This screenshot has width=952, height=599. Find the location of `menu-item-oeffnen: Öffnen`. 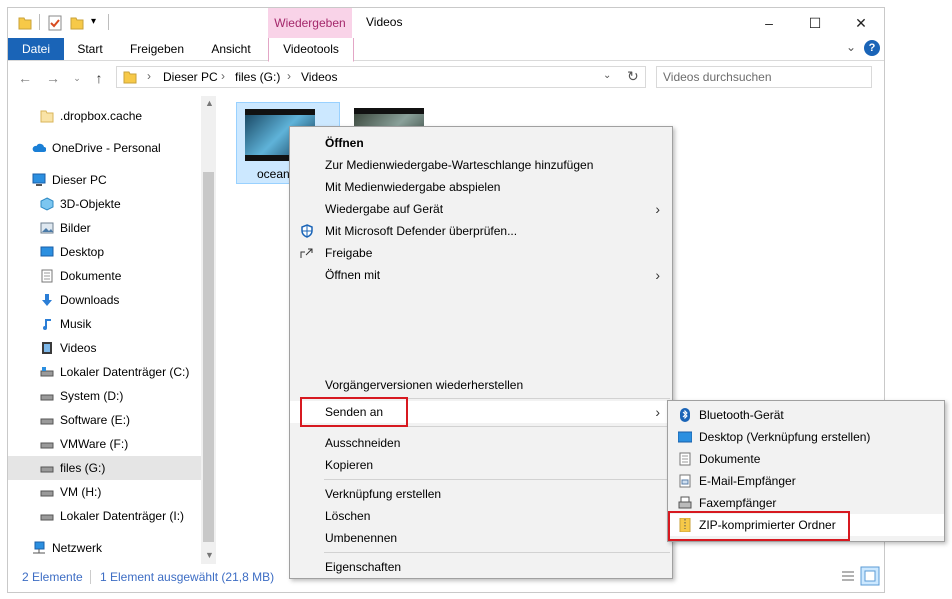

menu-item-oeffnen: Öffnen is located at coordinates (481, 143).